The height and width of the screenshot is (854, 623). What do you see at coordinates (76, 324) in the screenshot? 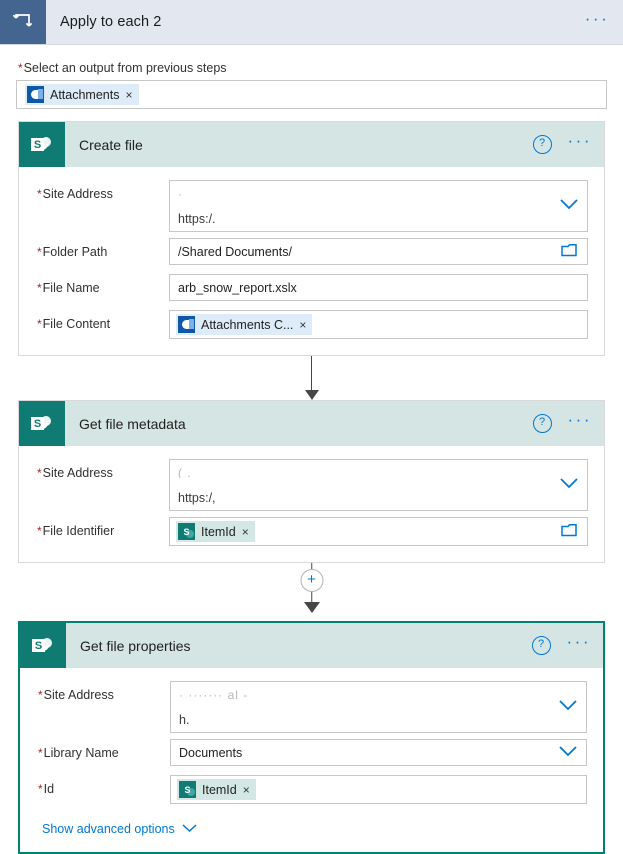
I see `field-label-text: File Content` at bounding box center [76, 324].